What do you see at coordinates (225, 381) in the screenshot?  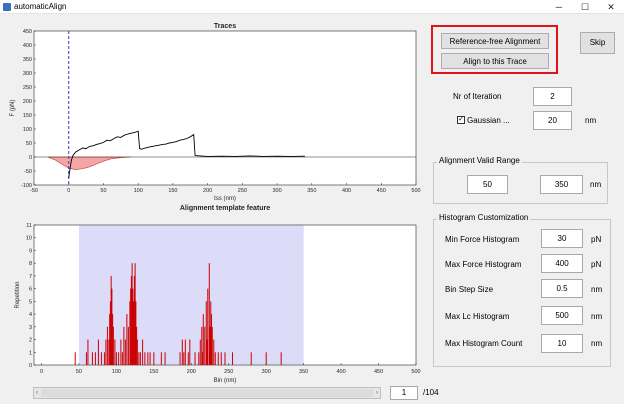 I see `histogram-xlabel: Bin (nm)` at bounding box center [225, 381].